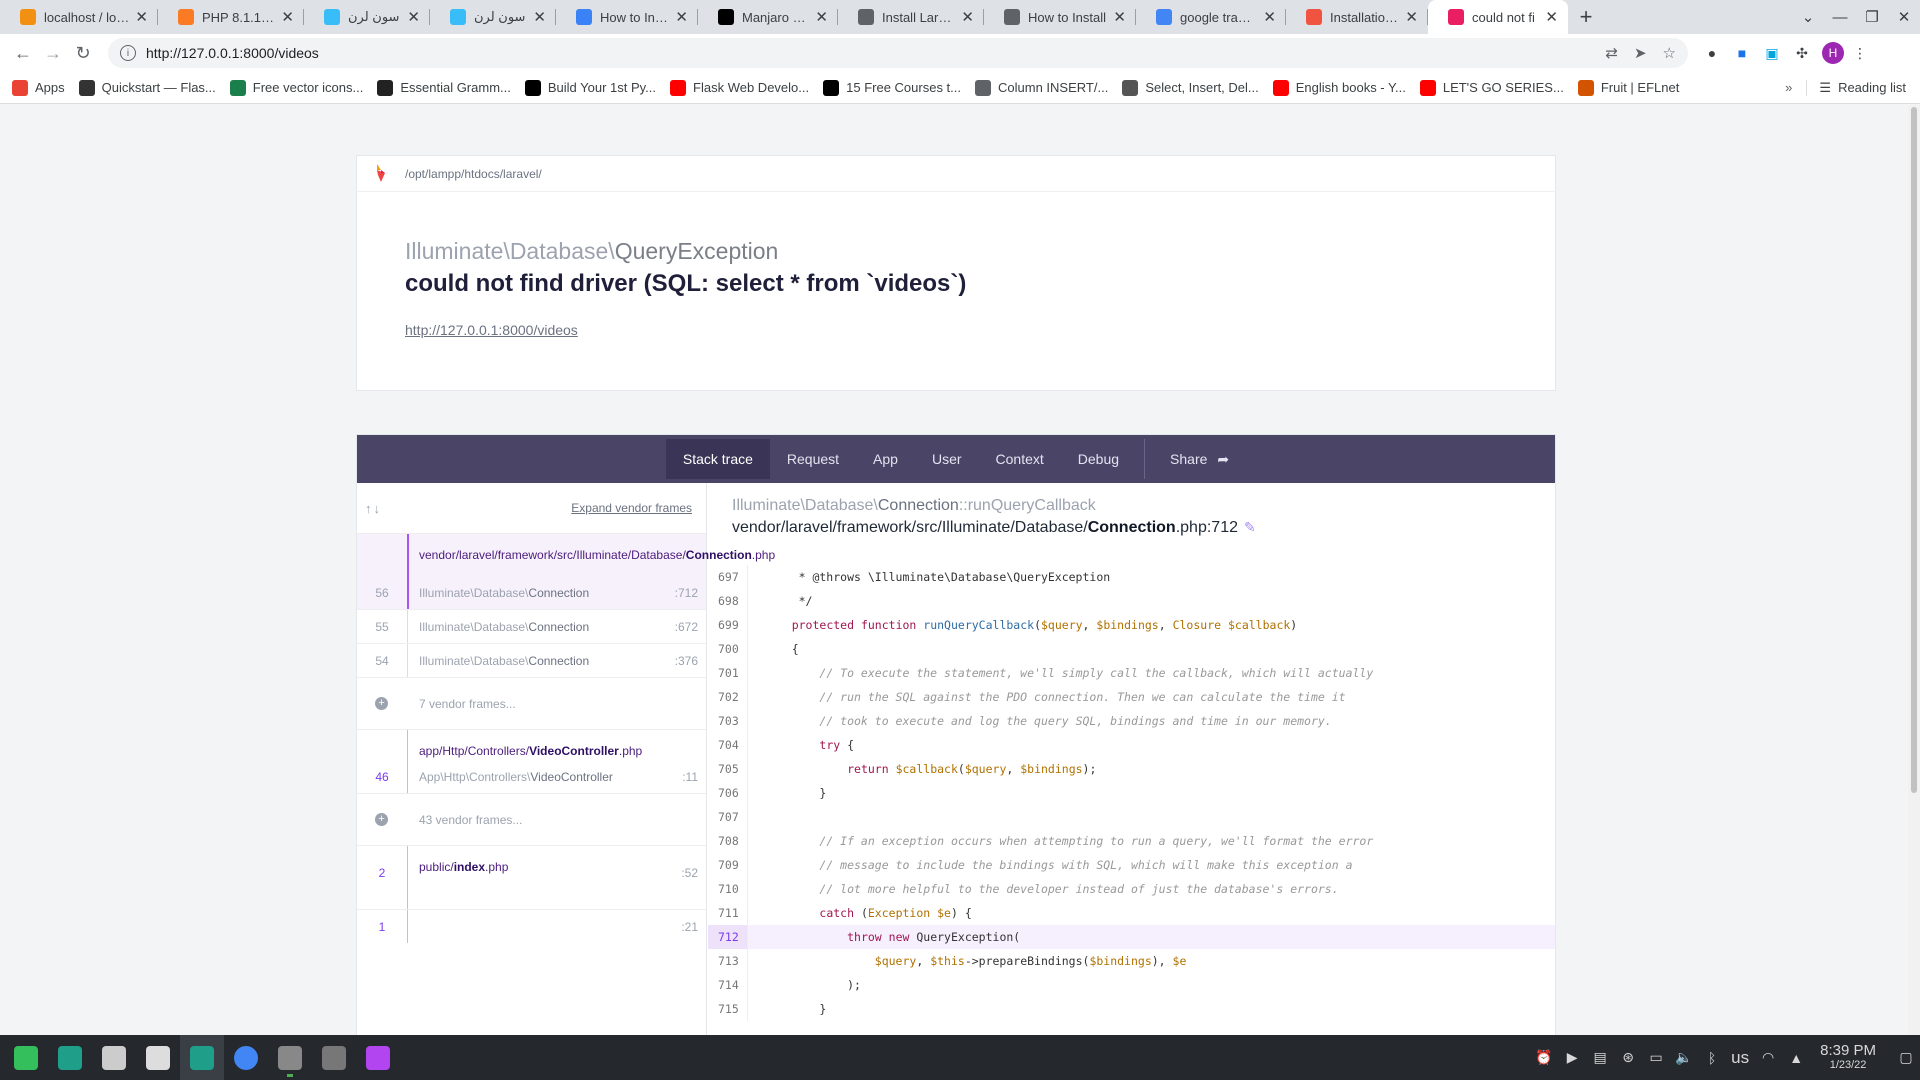 The height and width of the screenshot is (1080, 1920). What do you see at coordinates (246, 1057) in the screenshot?
I see `chrome-icon` at bounding box center [246, 1057].